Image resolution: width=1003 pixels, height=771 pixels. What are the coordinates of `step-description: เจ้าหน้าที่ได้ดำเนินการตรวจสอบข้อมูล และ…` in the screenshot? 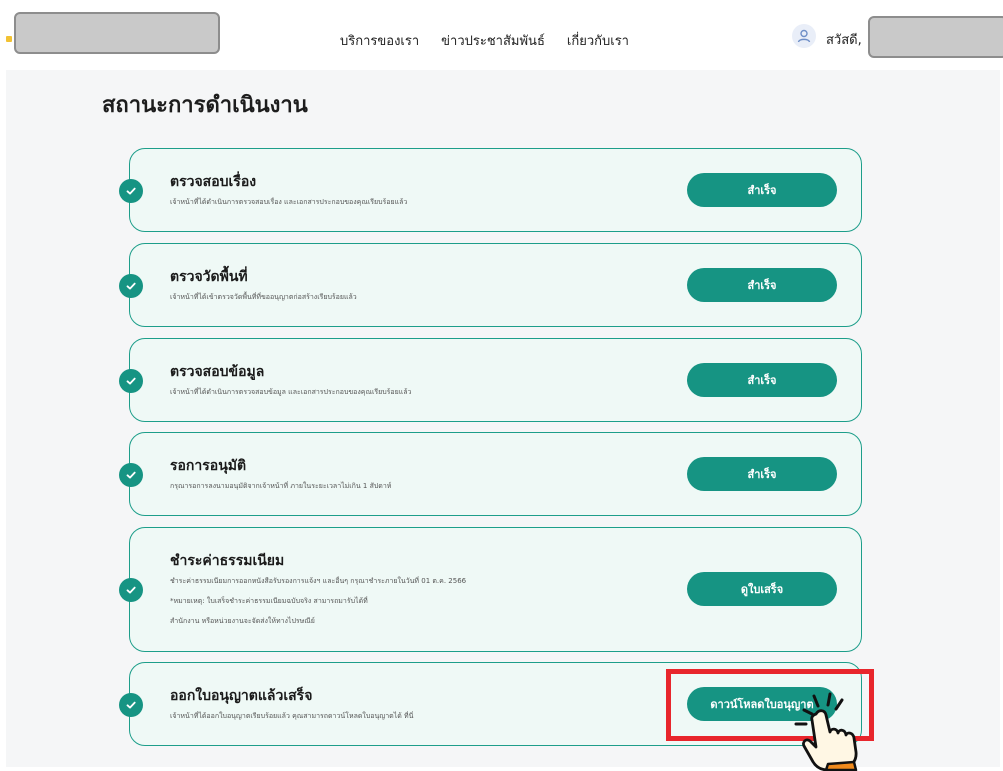 It's located at (291, 392).